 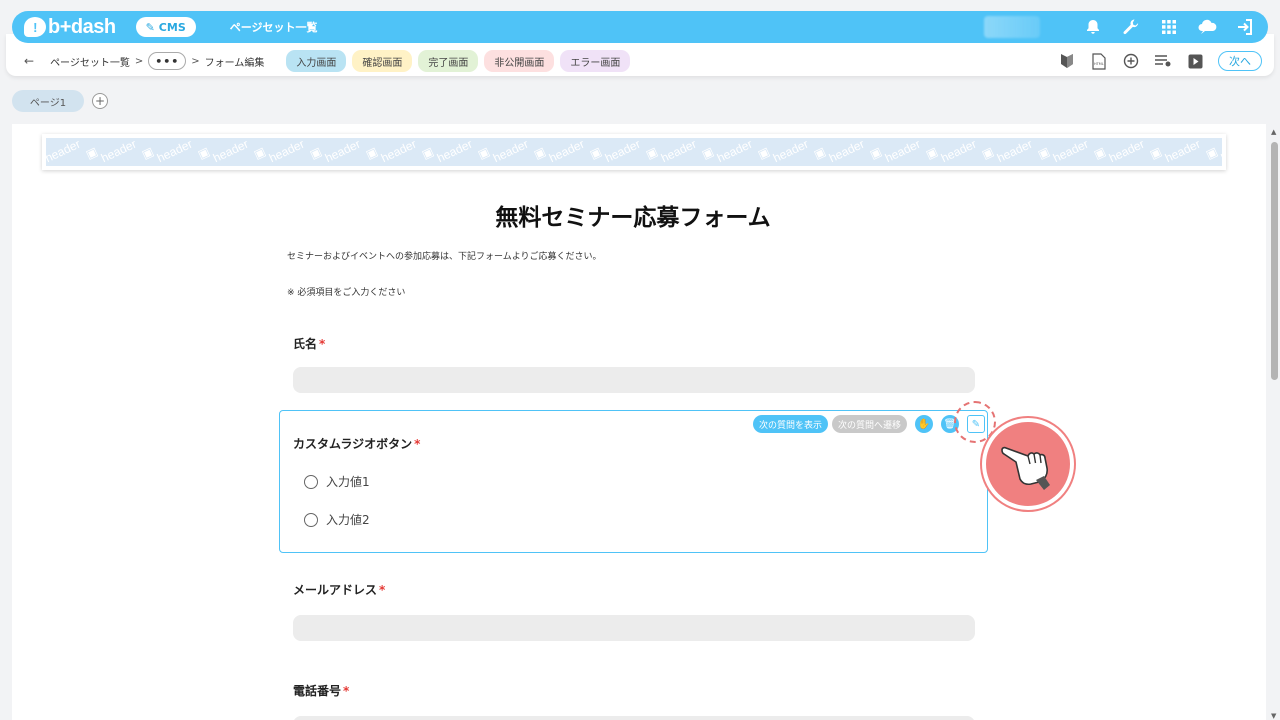 I want to click on top-bar: ! b+dash ✎ CMS ページセット一覧, so click(x=640, y=27).